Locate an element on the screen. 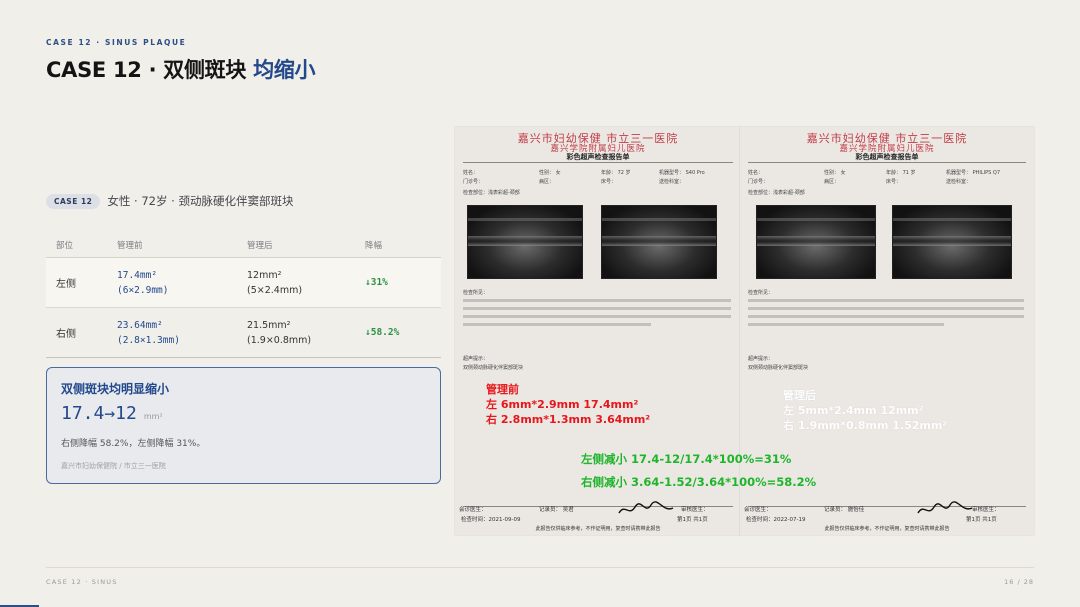  case-info: CASE 12 女性 · 72岁 · 颈动脉硬化伴窦部斑块 is located at coordinates (169, 201).